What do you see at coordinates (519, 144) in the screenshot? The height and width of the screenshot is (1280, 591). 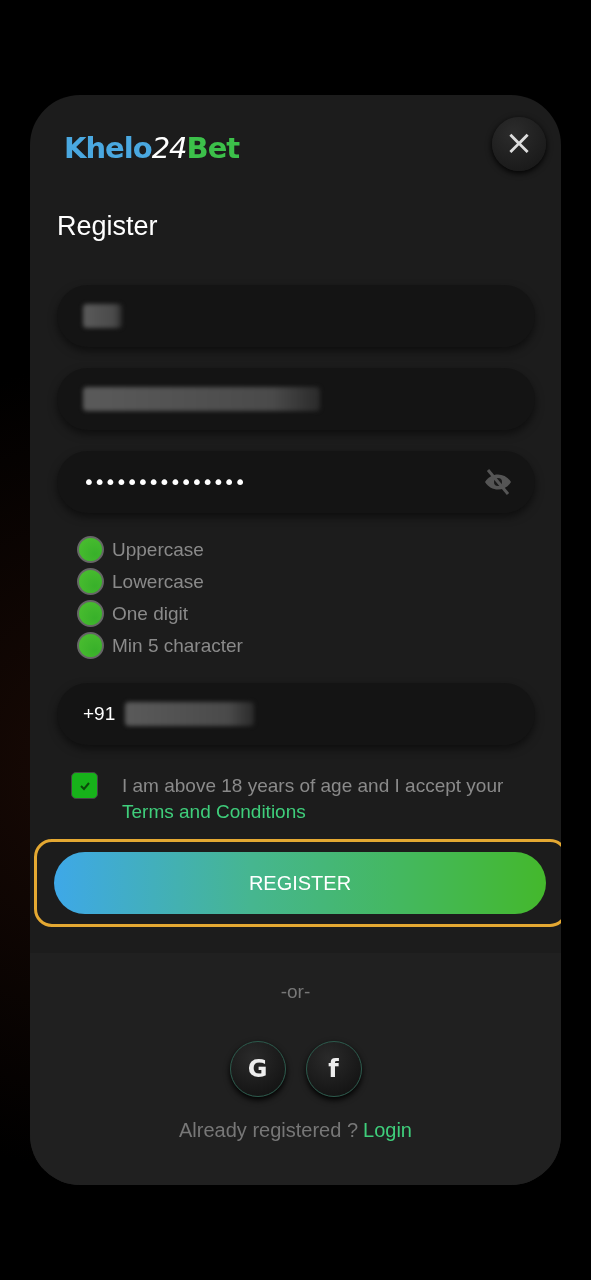 I see `close-button: ×` at bounding box center [519, 144].